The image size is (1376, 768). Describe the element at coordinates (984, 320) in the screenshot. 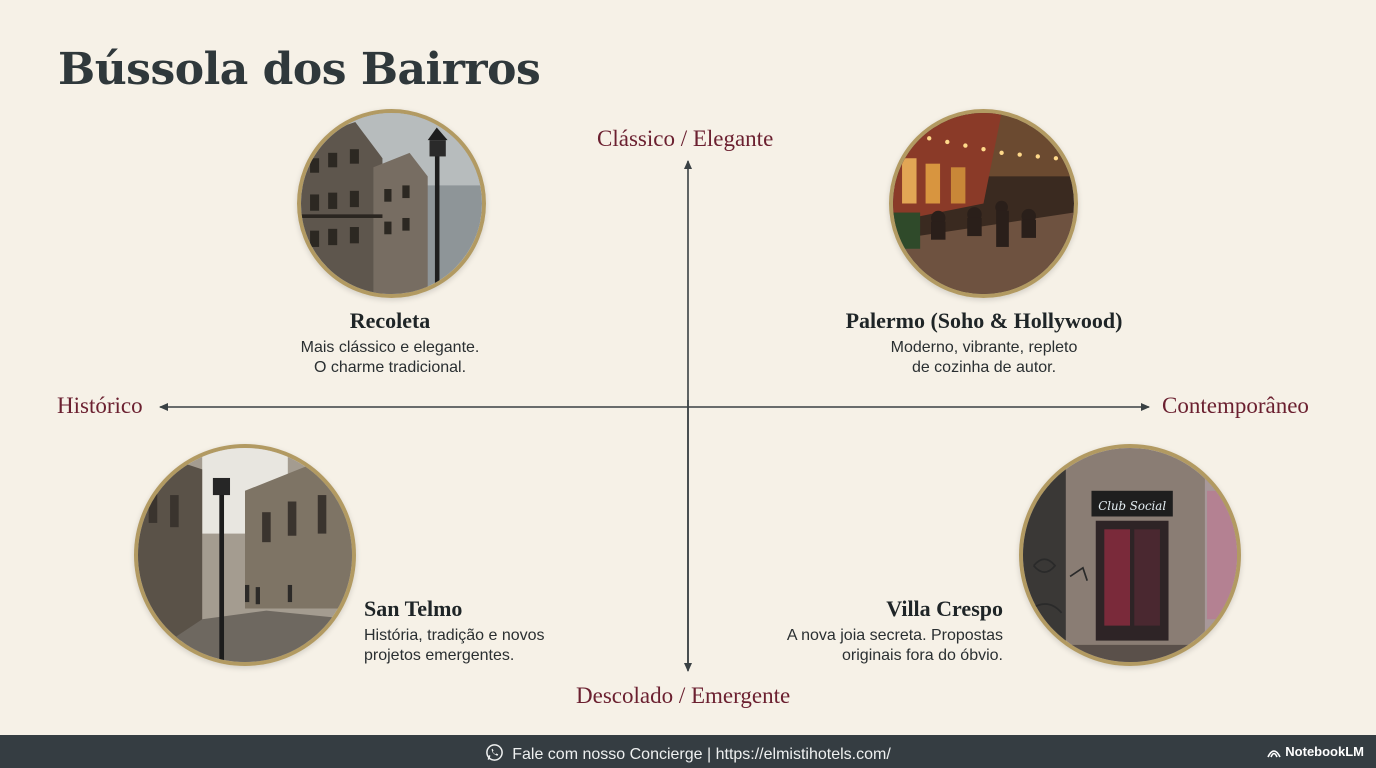

I see `palermo-name: Palermo (Soho & Hollywood)` at that location.